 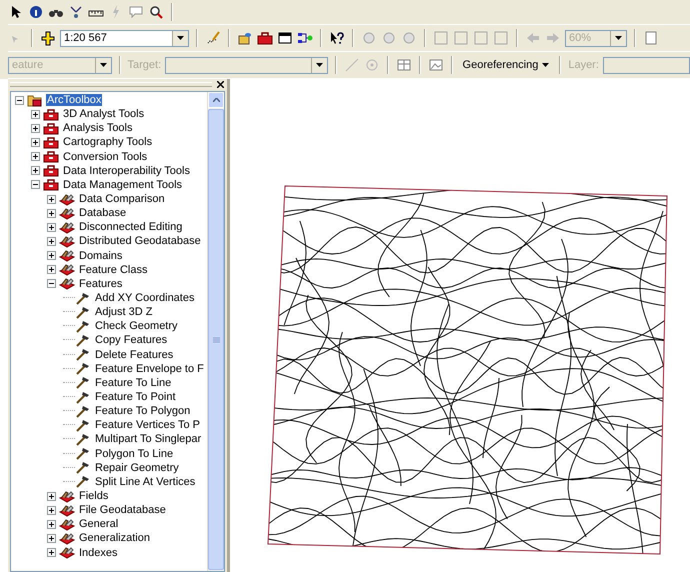 What do you see at coordinates (104, 114) in the screenshot?
I see `tree-item: 3D Analyst Tools` at bounding box center [104, 114].